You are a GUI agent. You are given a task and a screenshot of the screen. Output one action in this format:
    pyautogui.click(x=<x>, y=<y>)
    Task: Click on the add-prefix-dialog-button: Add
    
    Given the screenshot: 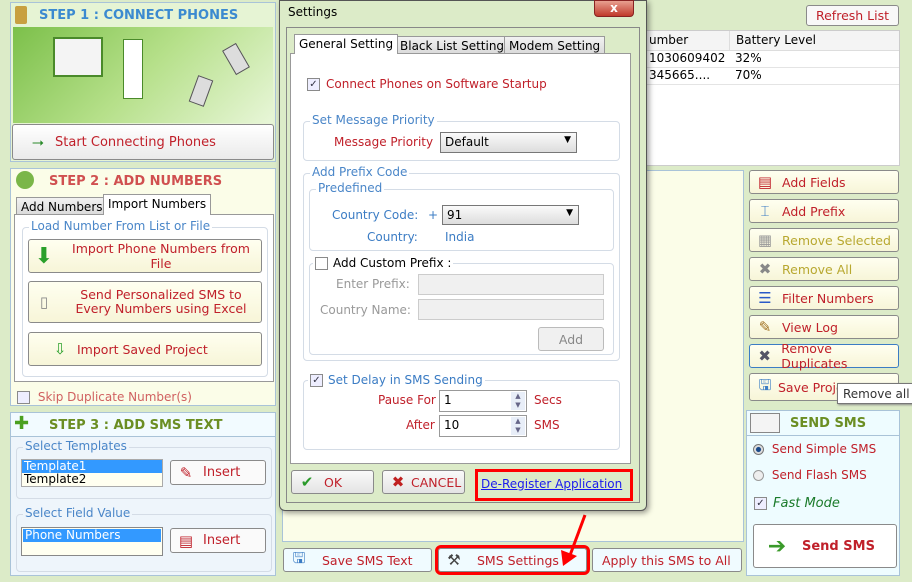 What is the action you would take?
    pyautogui.click(x=571, y=339)
    